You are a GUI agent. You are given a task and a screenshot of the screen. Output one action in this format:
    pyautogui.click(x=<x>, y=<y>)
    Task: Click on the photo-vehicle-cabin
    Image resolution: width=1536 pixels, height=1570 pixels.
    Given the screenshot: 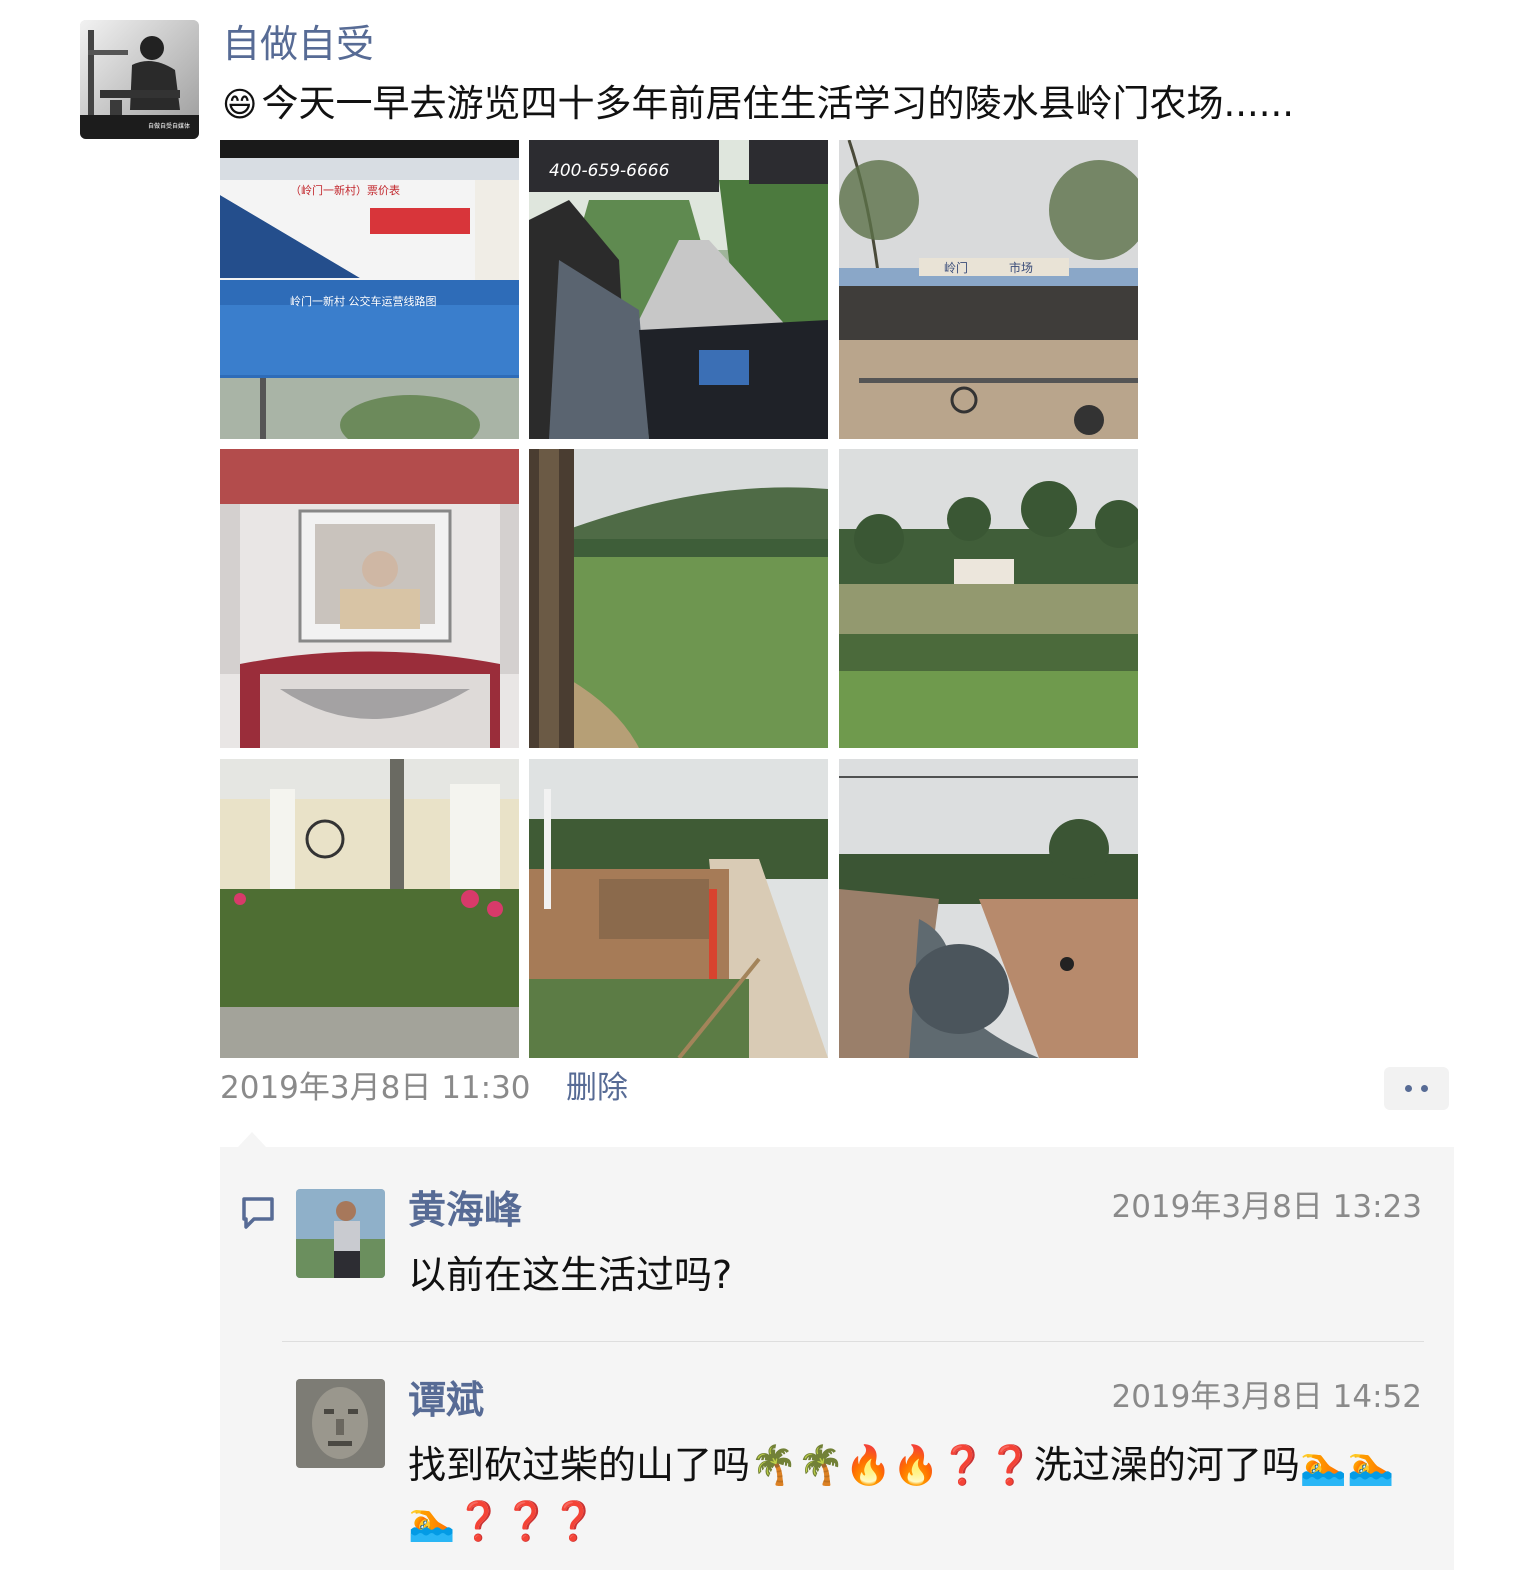 What is the action you would take?
    pyautogui.click(x=369, y=598)
    